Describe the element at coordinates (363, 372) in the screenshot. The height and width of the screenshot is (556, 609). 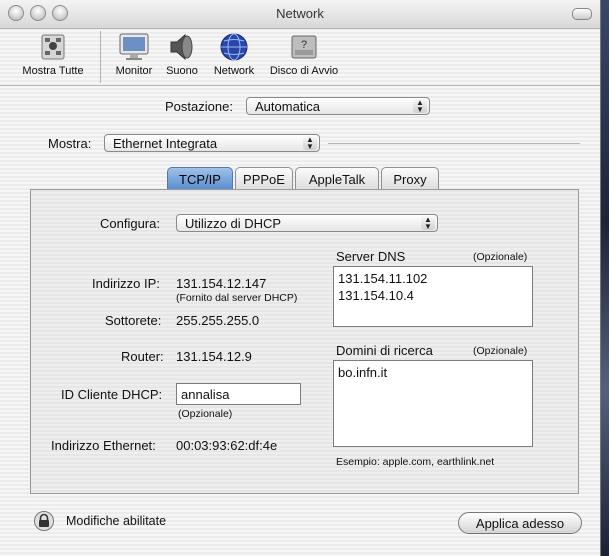
I see `search-domain-entry: bo.infn.it` at that location.